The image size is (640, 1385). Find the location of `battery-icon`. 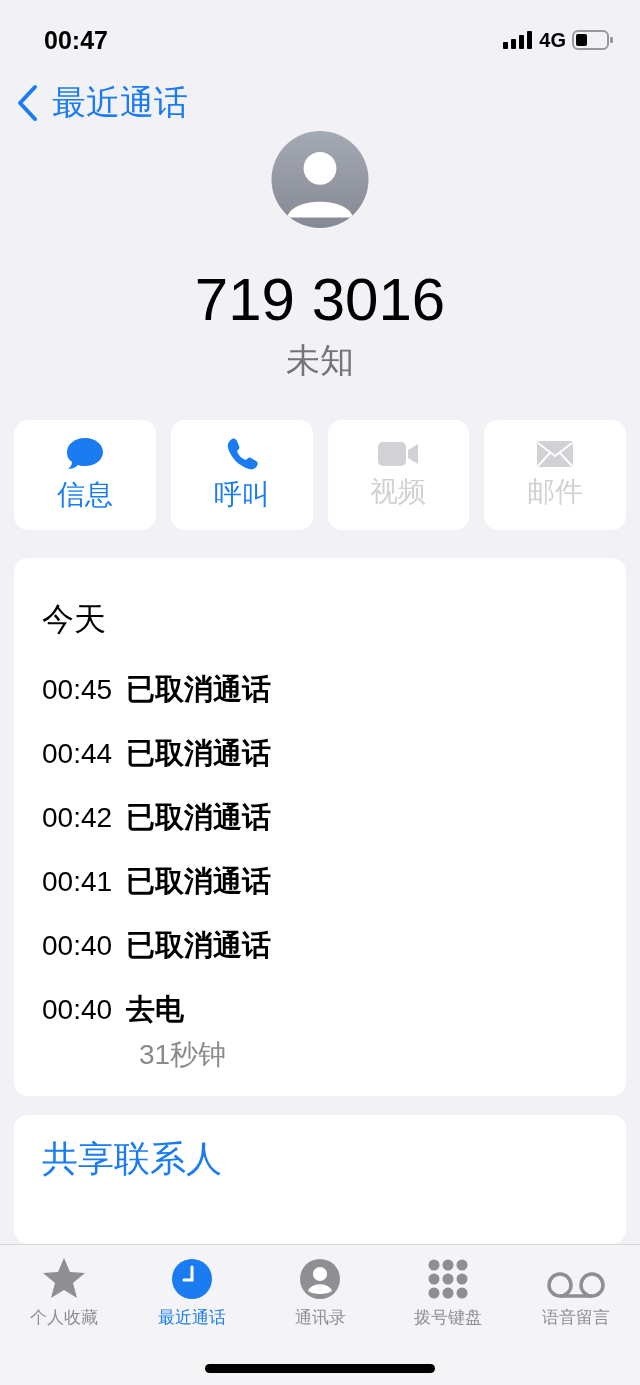

battery-icon is located at coordinates (593, 40).